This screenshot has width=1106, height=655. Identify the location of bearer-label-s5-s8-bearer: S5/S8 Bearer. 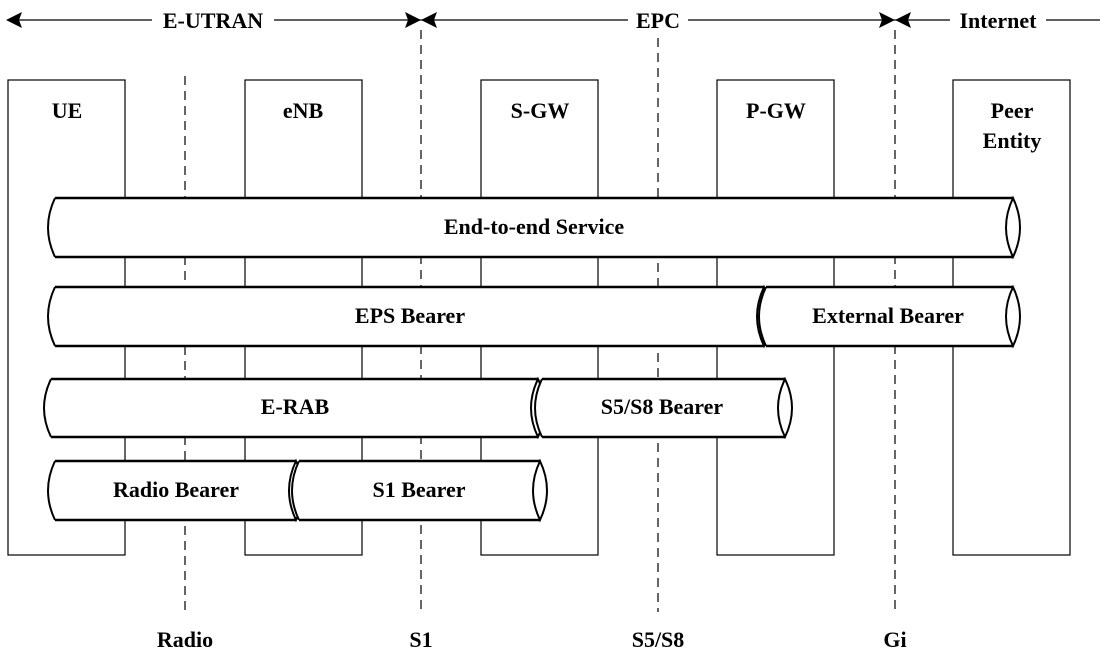
(662, 406).